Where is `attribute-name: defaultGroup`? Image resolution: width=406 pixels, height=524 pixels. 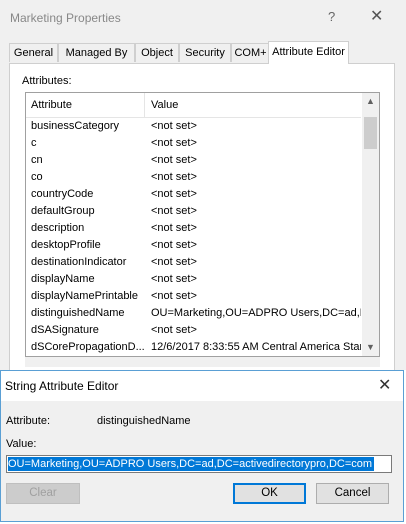 attribute-name: defaultGroup is located at coordinates (63, 211).